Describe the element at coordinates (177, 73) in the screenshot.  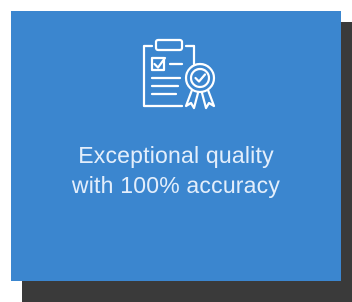
I see `checklist-clipboard-certificate-icon` at that location.